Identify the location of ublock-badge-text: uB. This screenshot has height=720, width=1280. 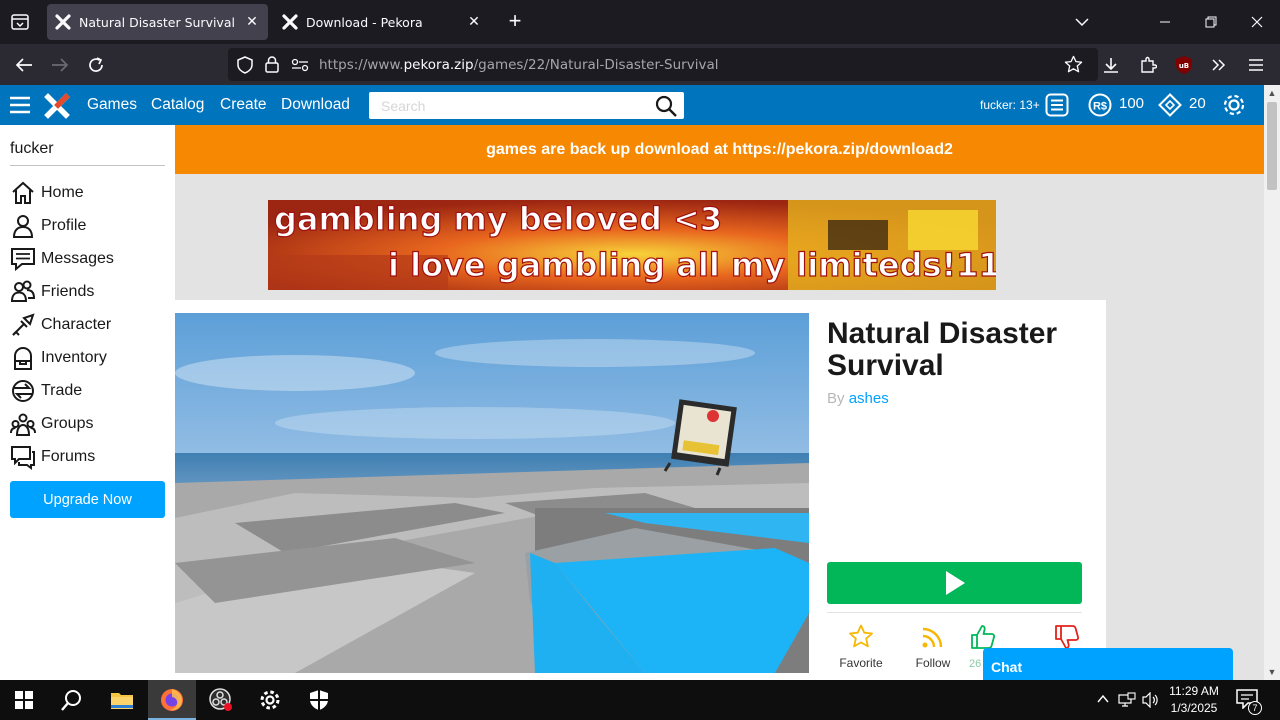
(1184, 66).